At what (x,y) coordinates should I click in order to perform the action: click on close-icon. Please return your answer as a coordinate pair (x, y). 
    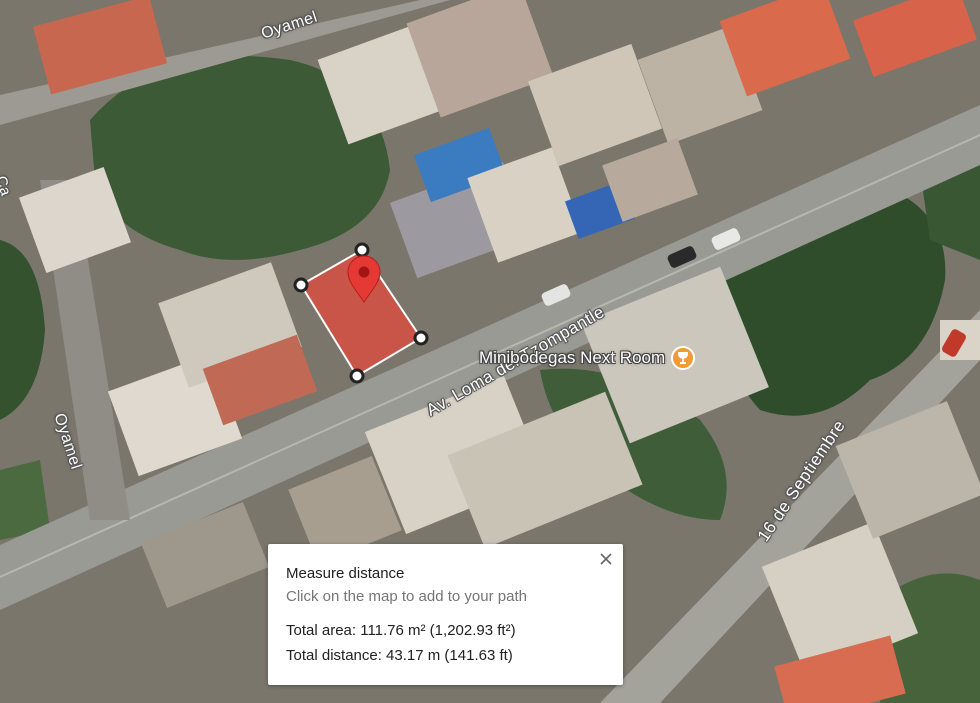
    Looking at the image, I should click on (606, 559).